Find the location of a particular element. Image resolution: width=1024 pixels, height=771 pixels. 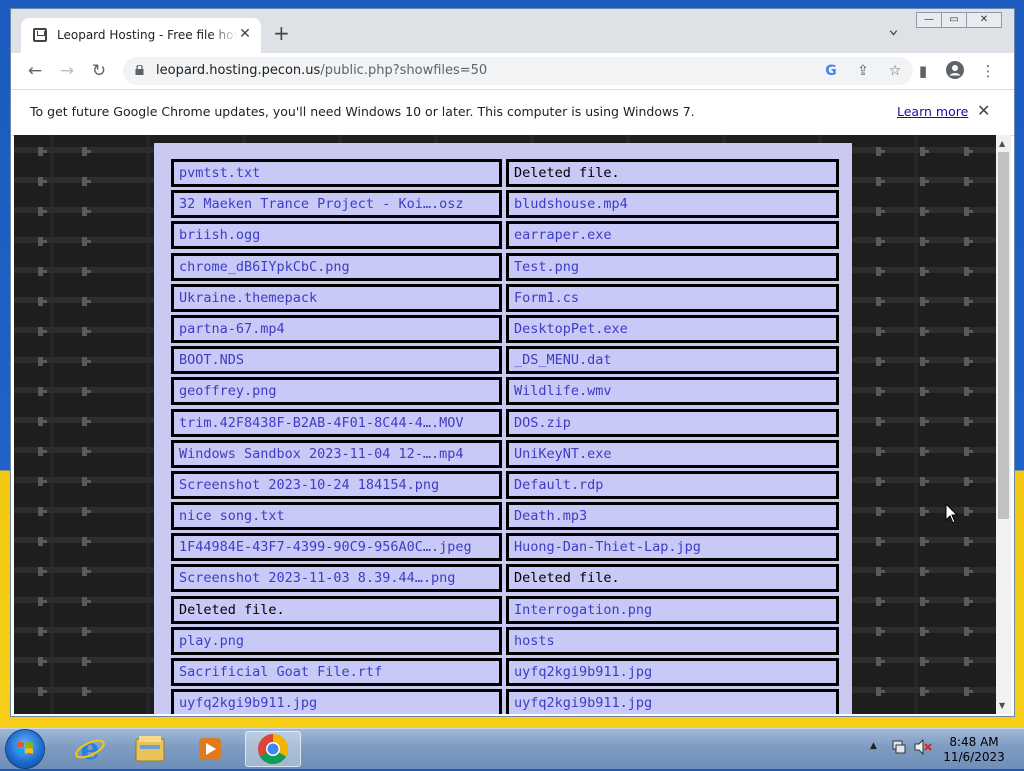

maximize-button: ▭ is located at coordinates (954, 20).